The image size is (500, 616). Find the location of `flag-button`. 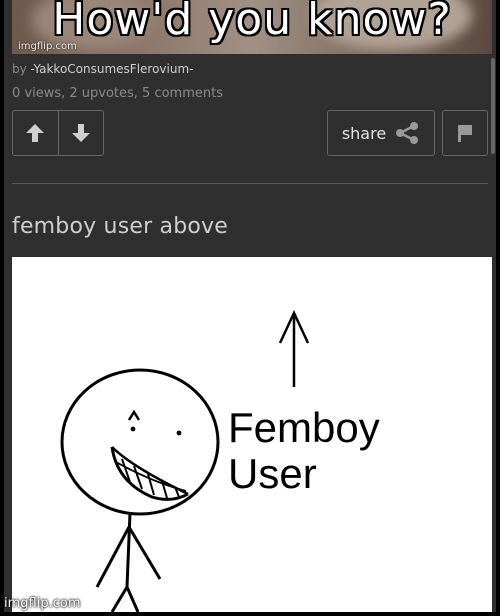

flag-button is located at coordinates (465, 133).